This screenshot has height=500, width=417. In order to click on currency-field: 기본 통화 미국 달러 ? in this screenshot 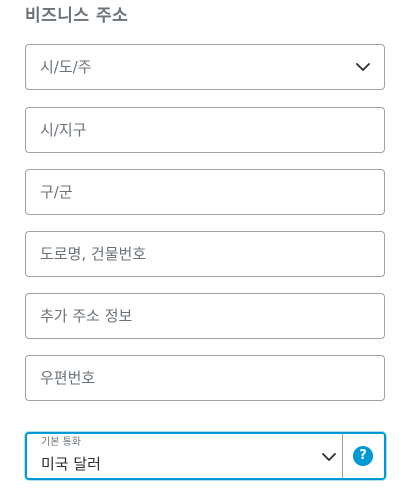, I will do `click(205, 456)`.